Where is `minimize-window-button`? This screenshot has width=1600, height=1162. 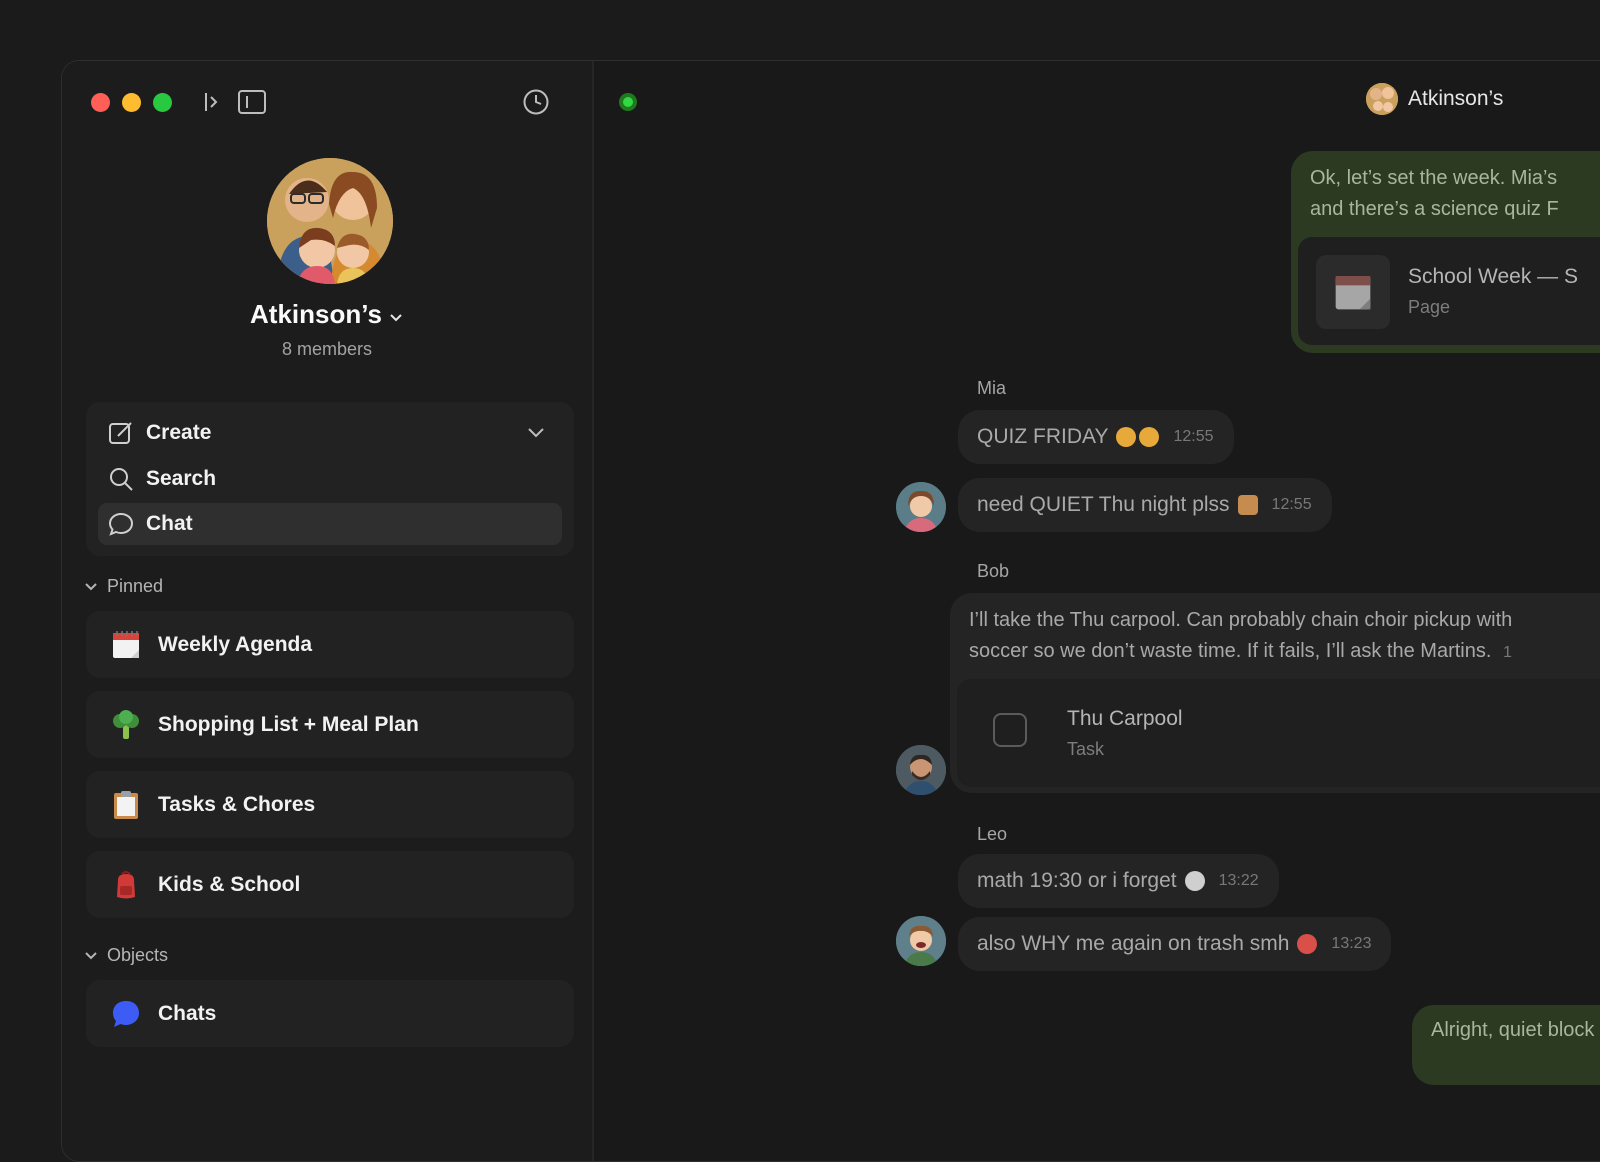 minimize-window-button is located at coordinates (131, 102).